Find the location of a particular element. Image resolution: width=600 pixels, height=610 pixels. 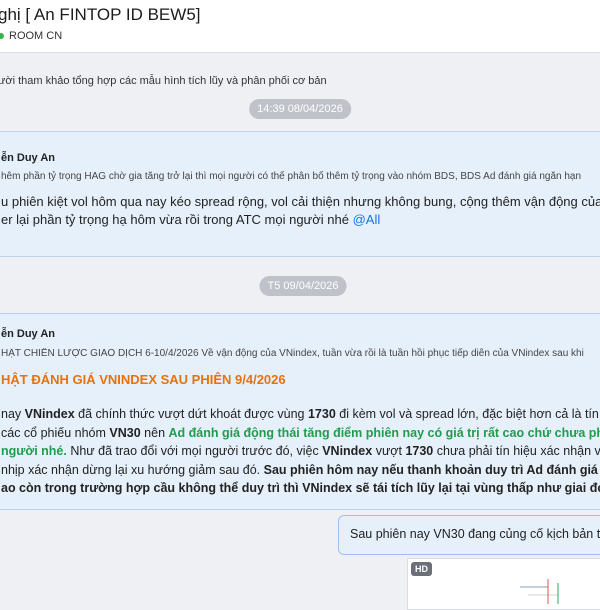

room-label: ROOM CN is located at coordinates (36, 36).